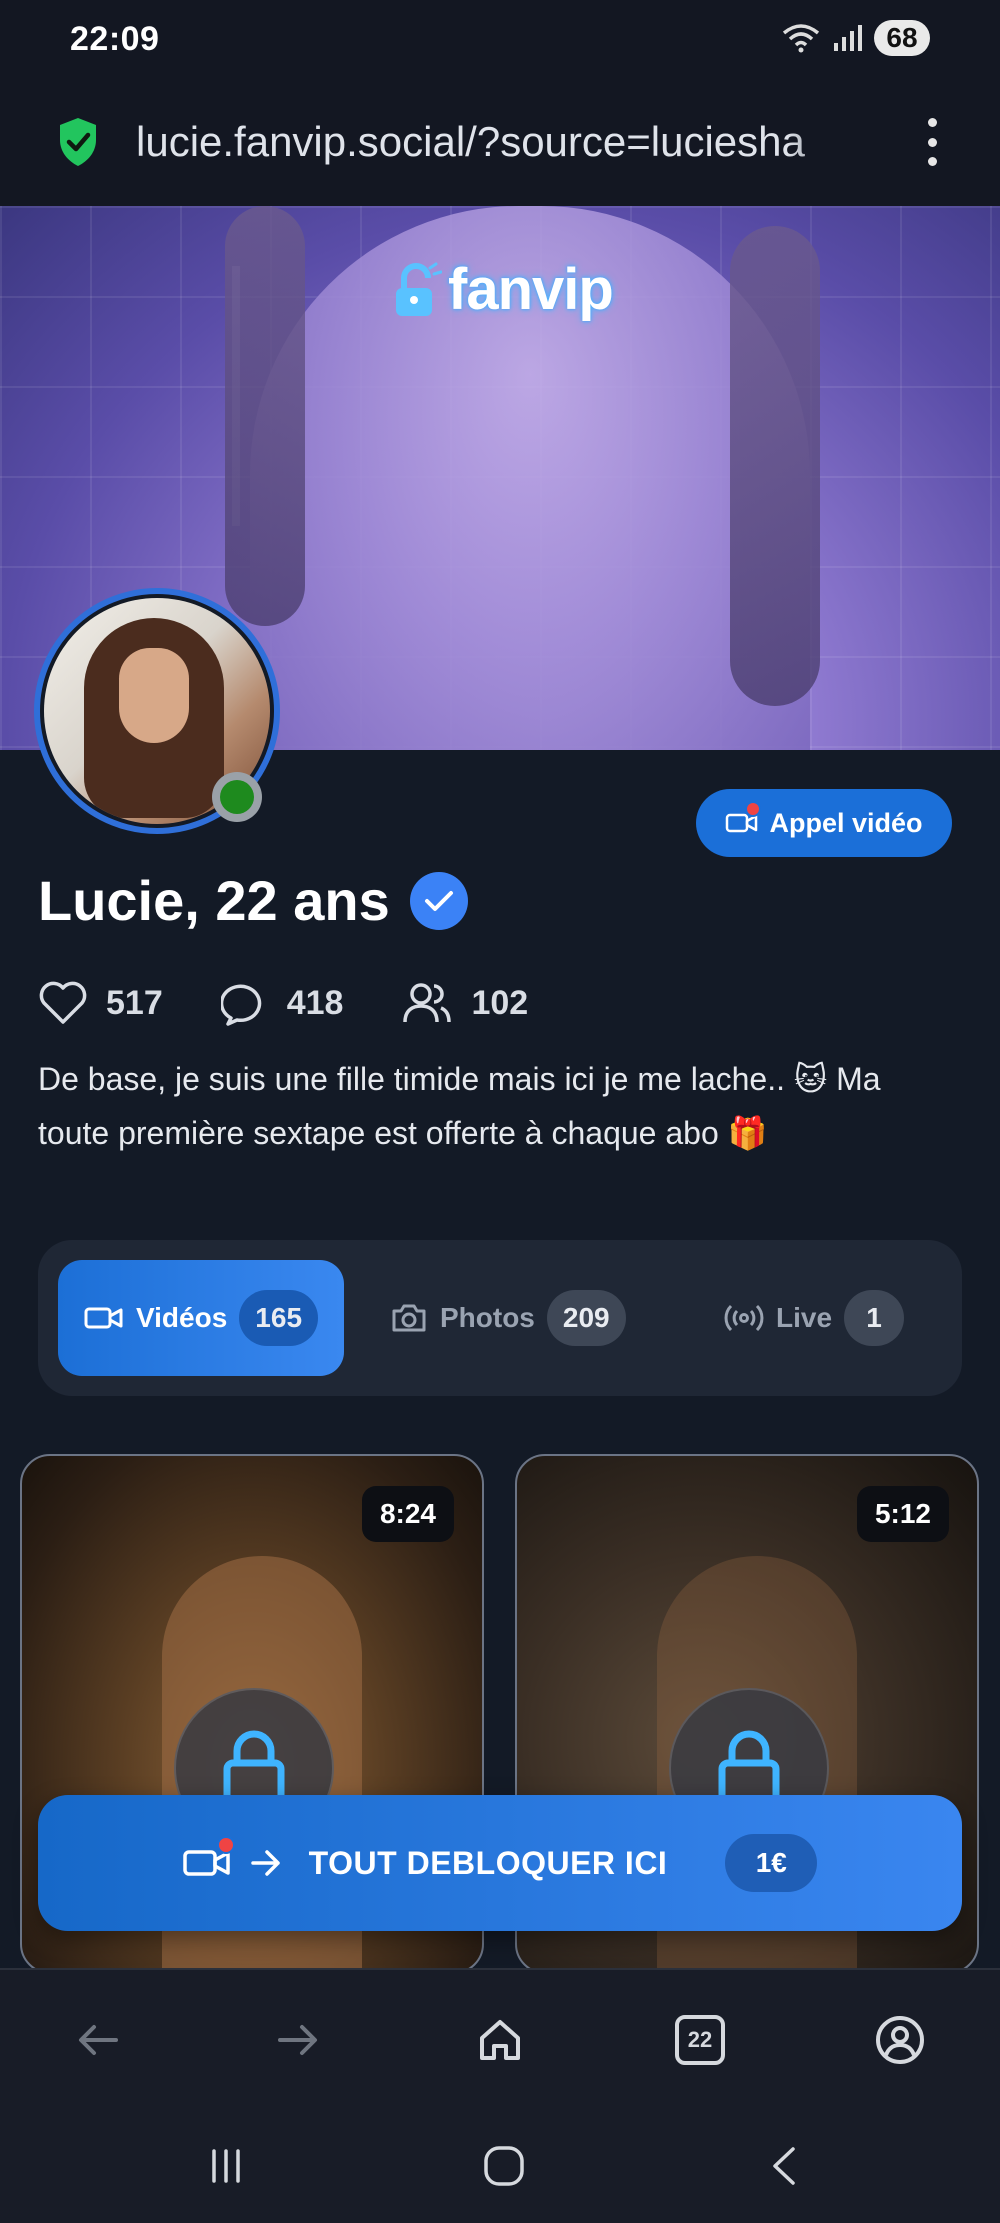  I want to click on lock-logo-icon, so click(419, 289).